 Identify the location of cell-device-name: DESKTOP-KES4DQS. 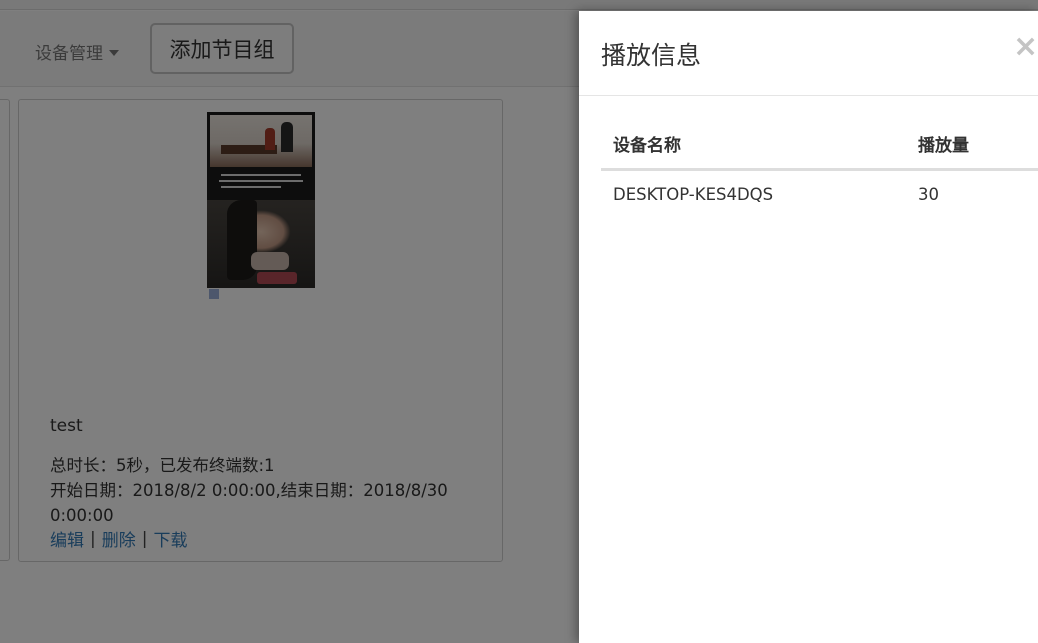
(693, 195).